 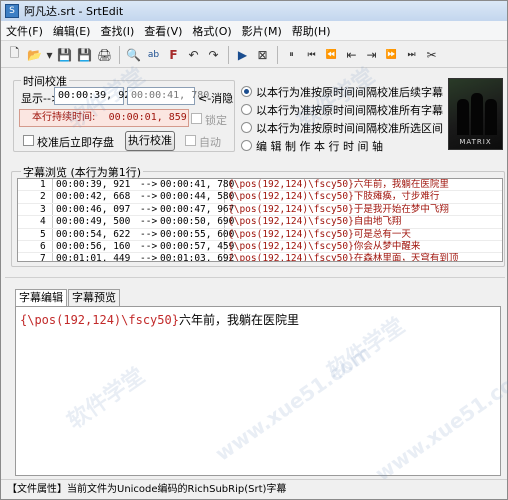 What do you see at coordinates (12, 11) in the screenshot?
I see `app-icon: S` at bounding box center [12, 11].